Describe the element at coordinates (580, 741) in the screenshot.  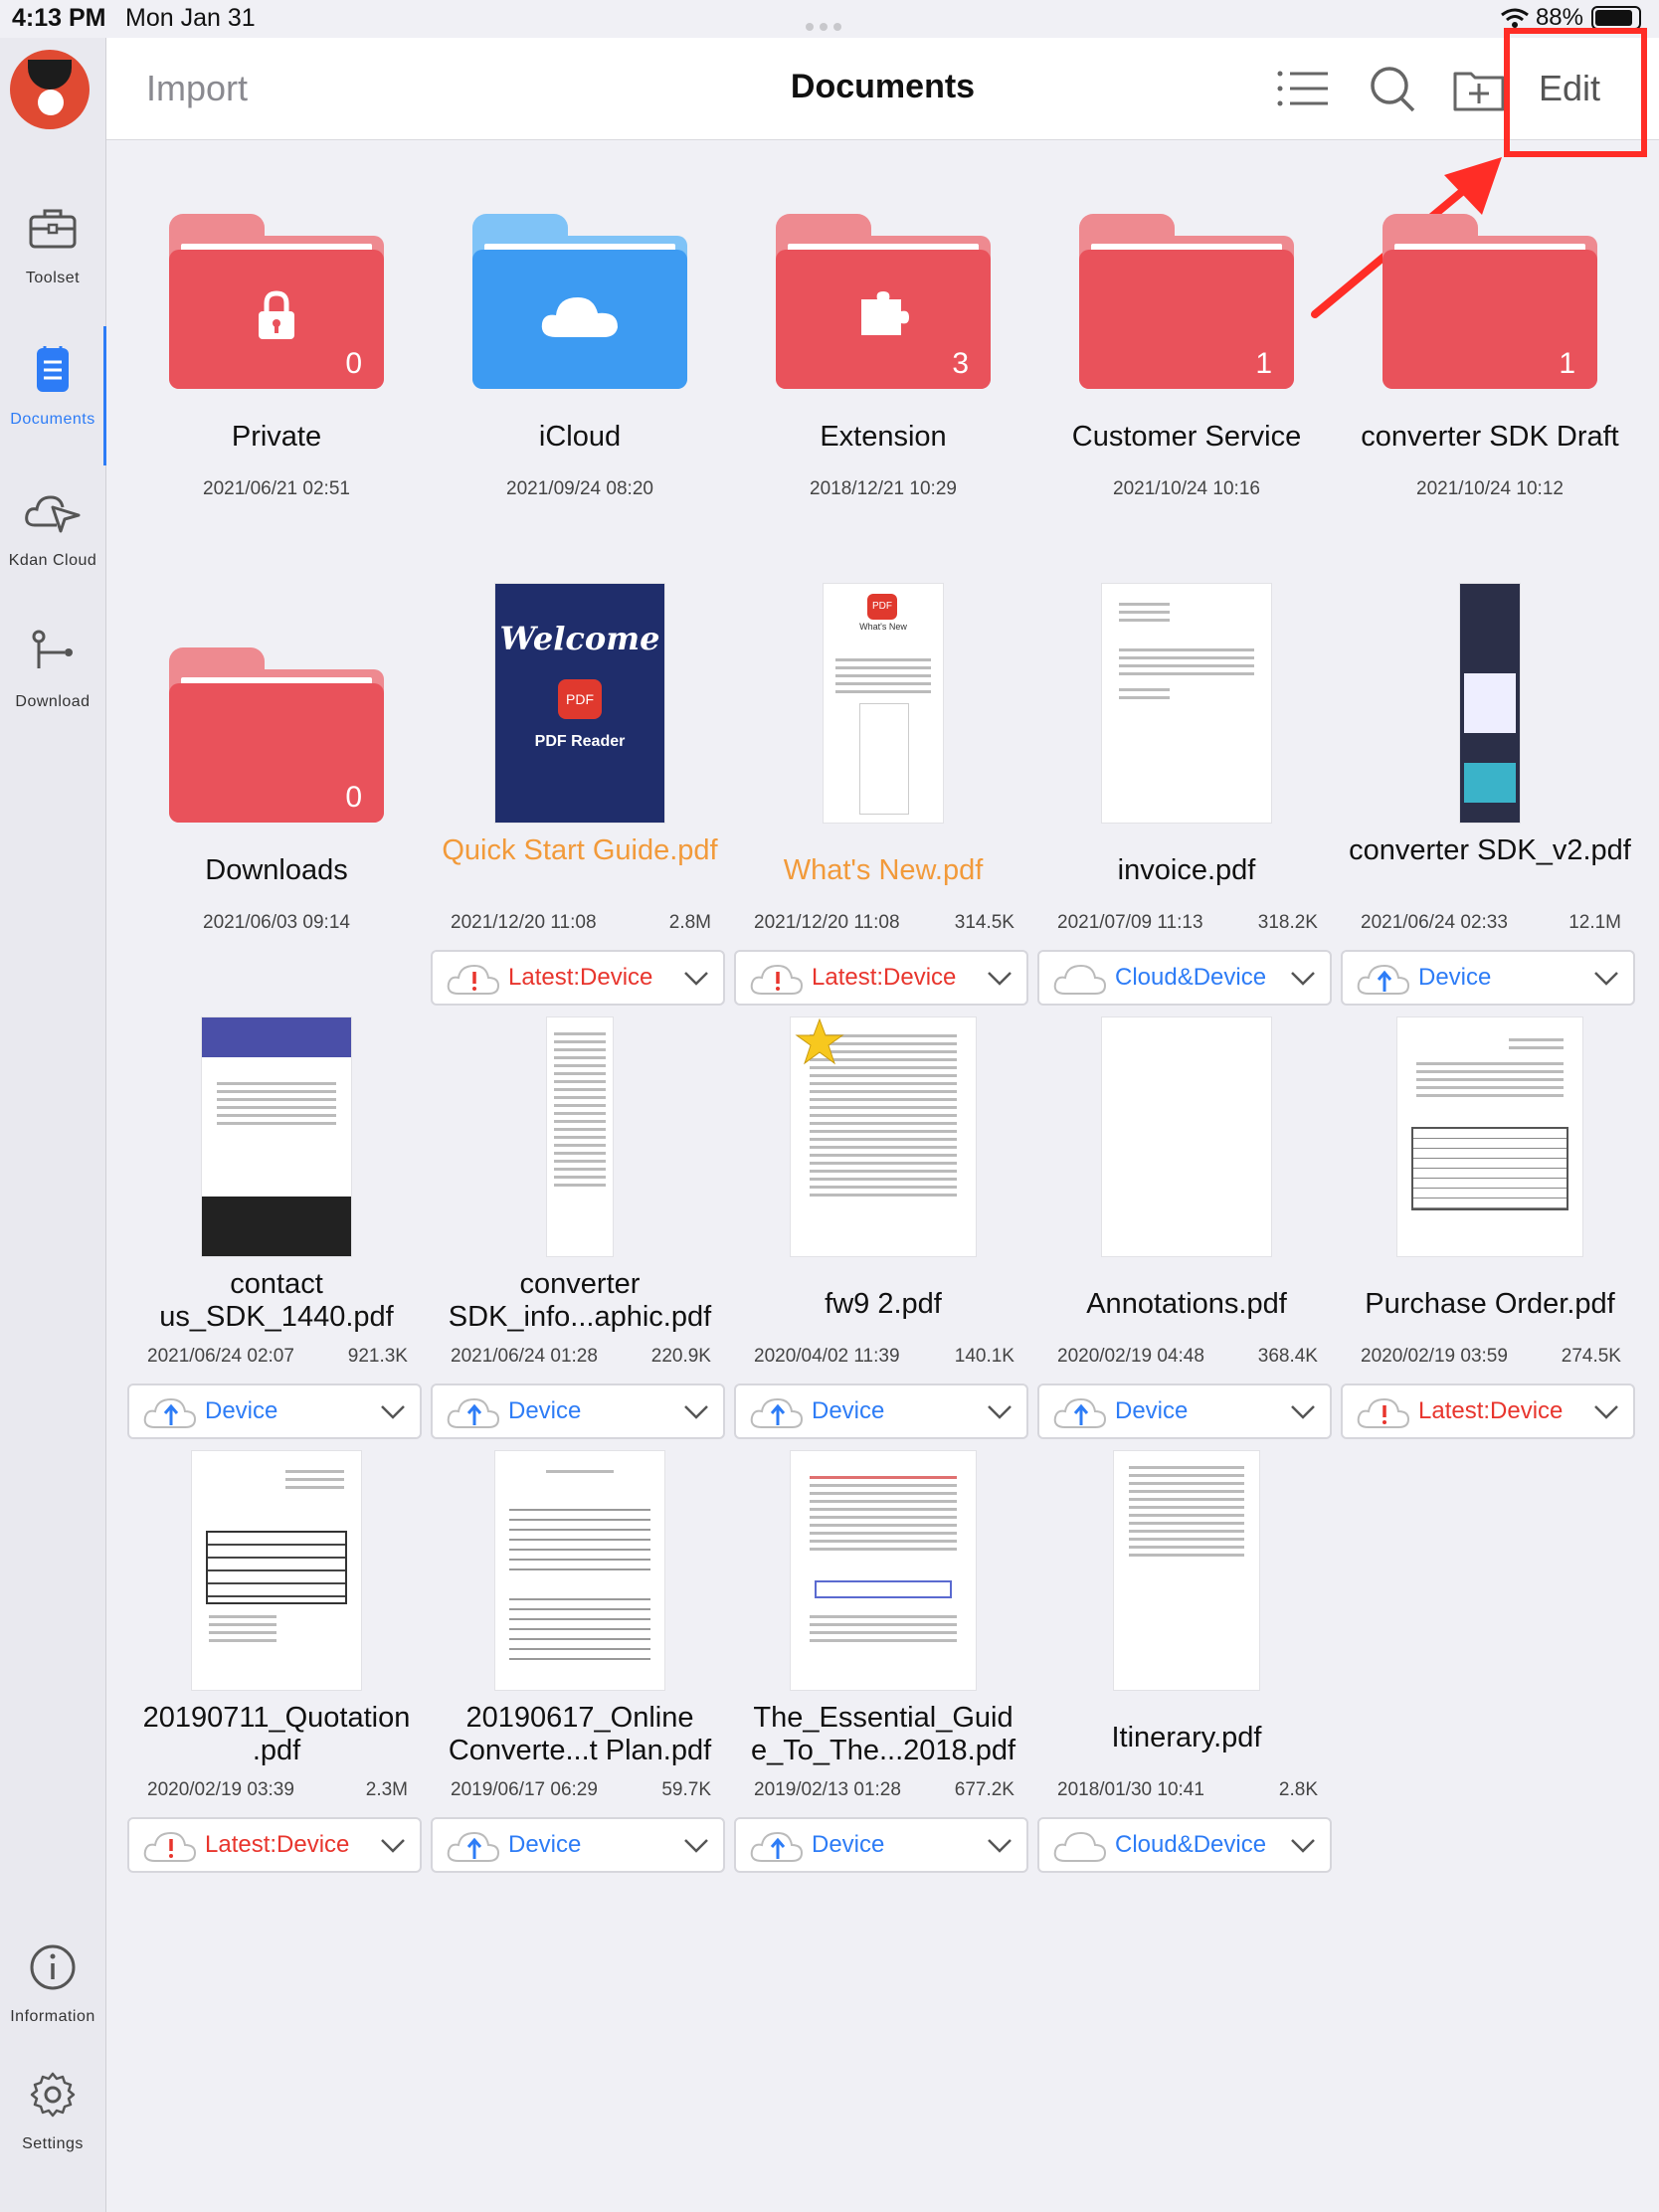
I see `thumb-subtitle: PDF Reader` at that location.